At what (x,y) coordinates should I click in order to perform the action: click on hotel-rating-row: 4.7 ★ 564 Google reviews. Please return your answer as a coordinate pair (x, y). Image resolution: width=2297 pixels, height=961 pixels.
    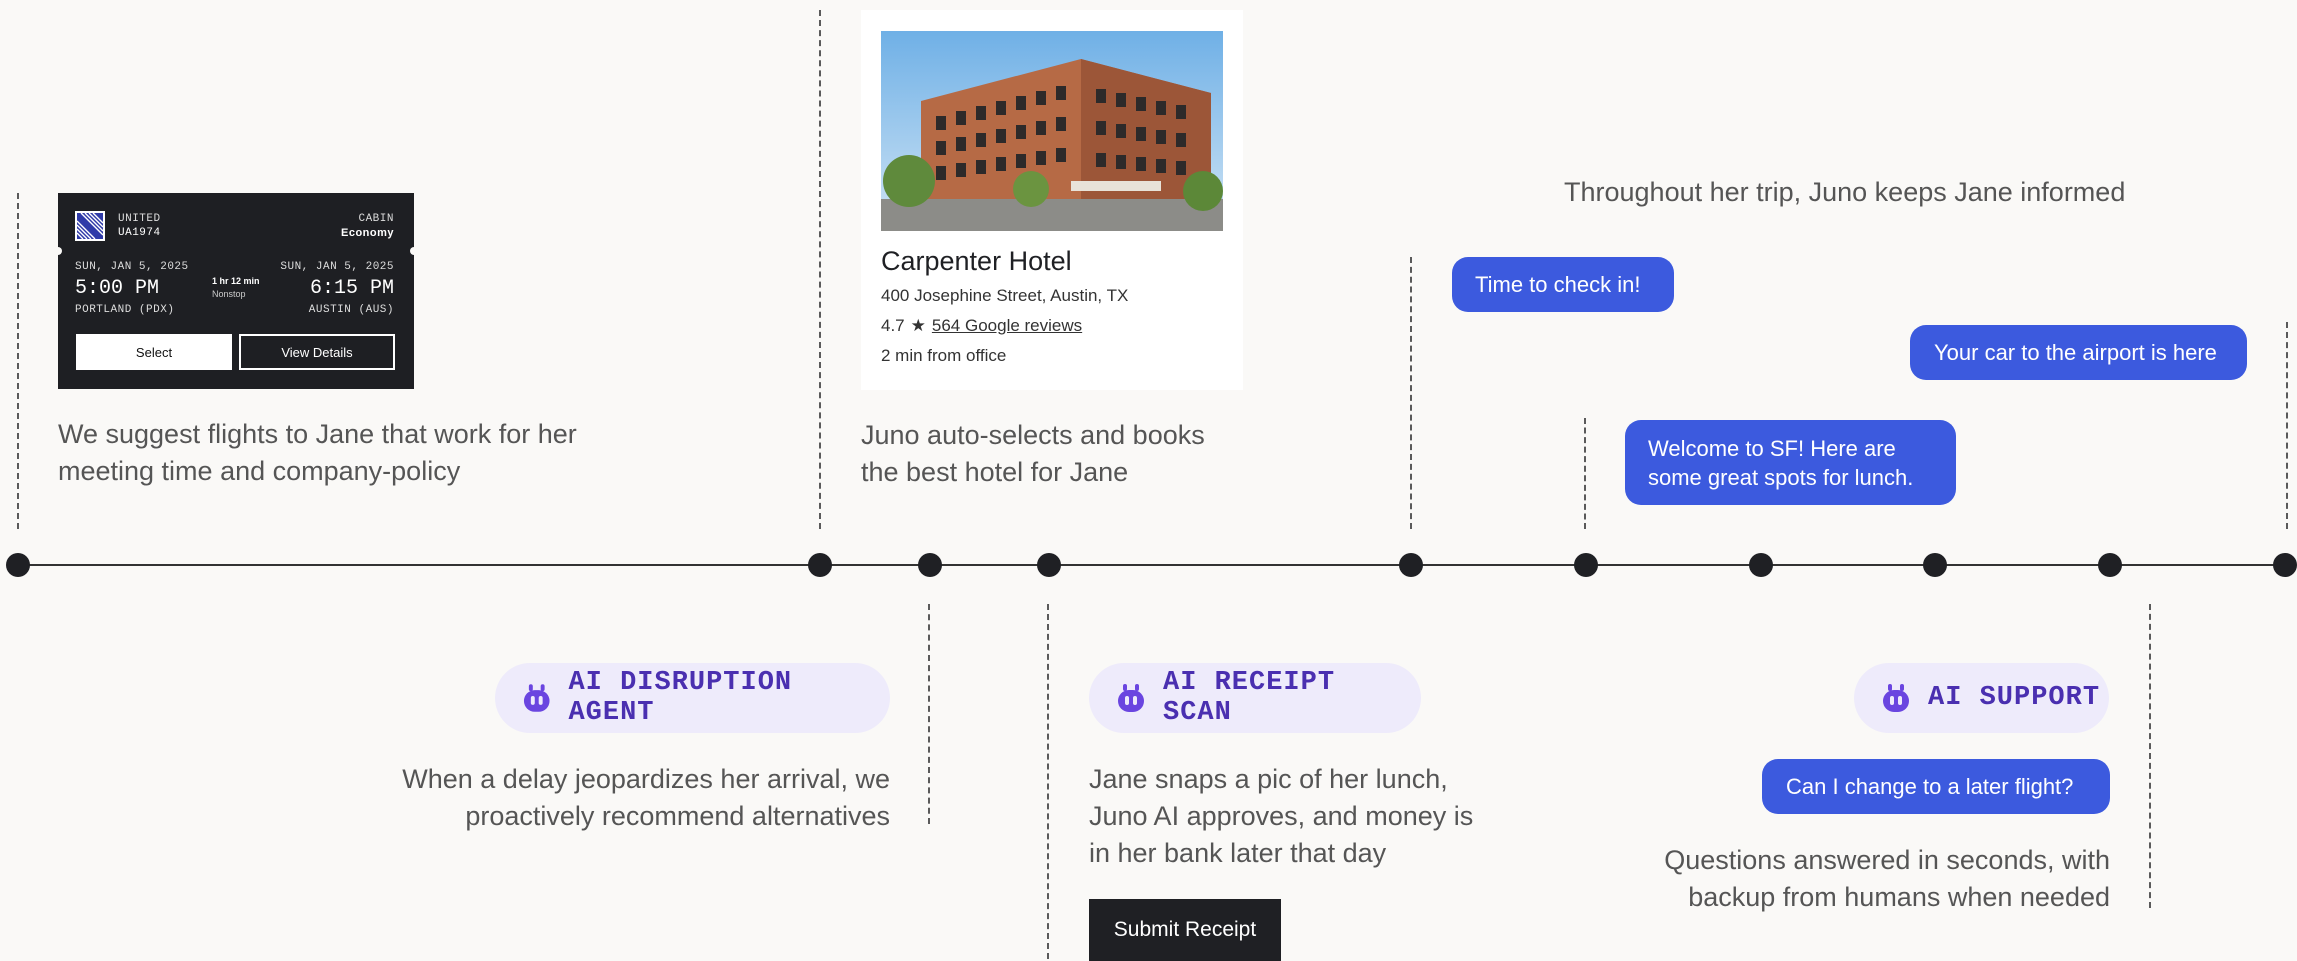
    Looking at the image, I should click on (981, 326).